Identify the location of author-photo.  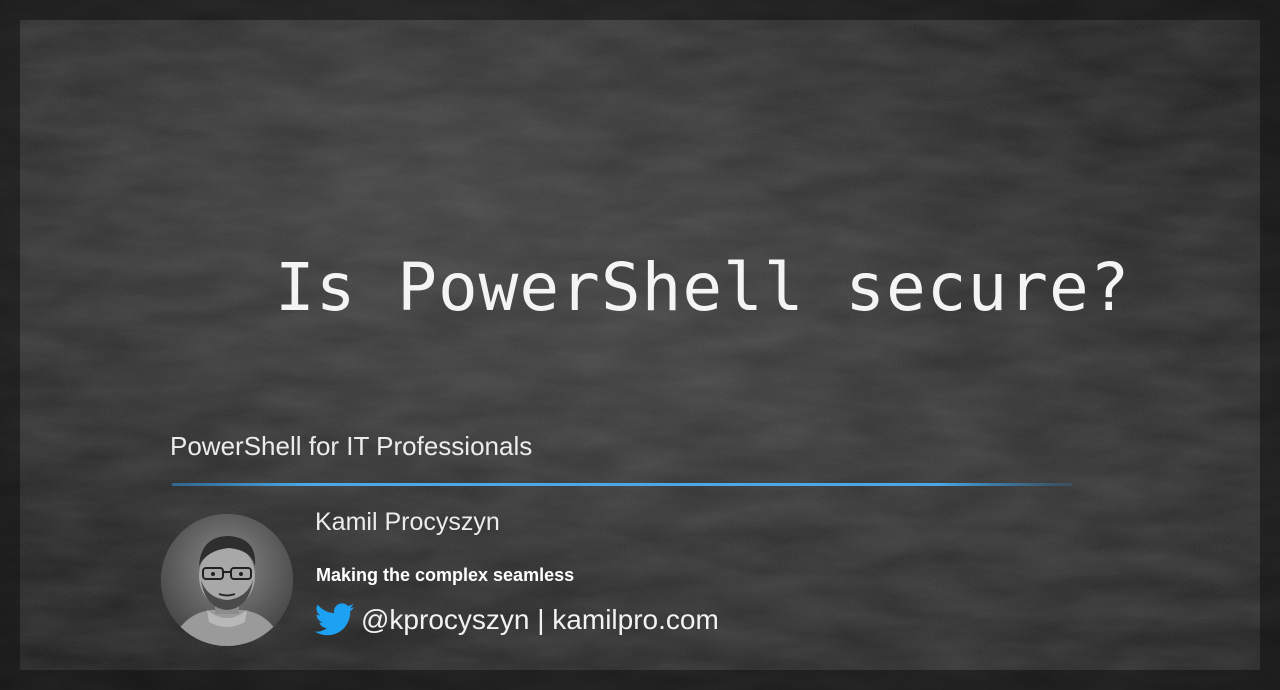
(227, 580).